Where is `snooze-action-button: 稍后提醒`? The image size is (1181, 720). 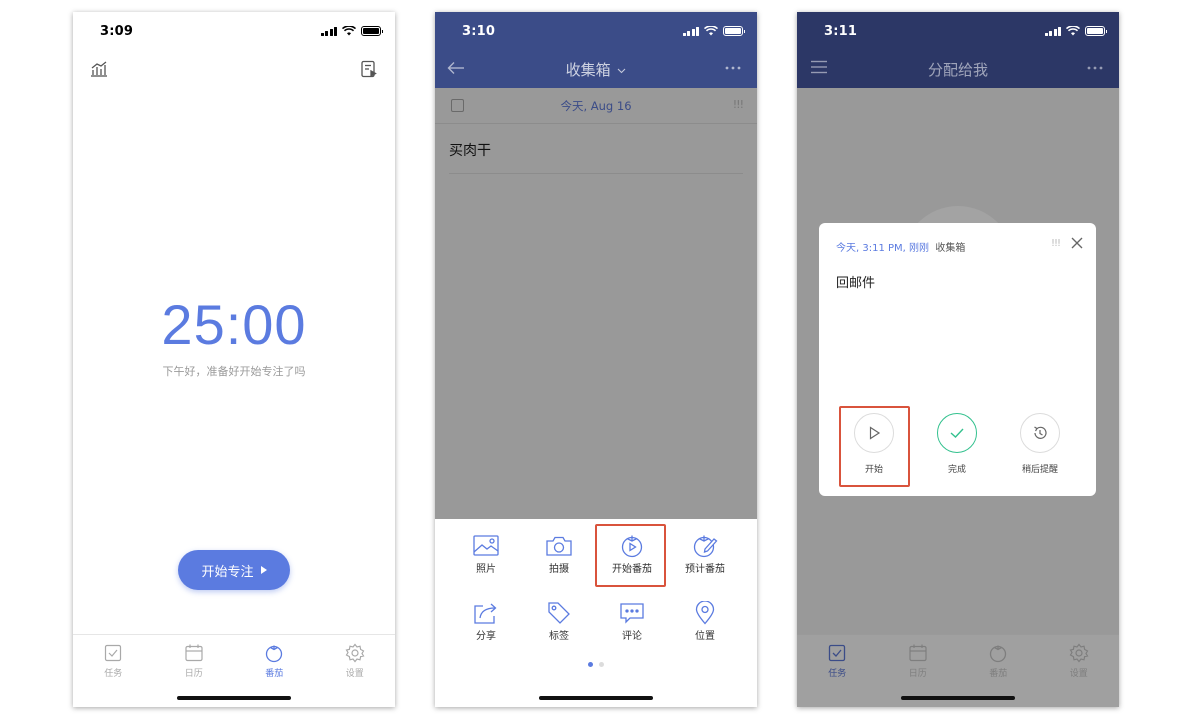
snooze-action-button: 稍后提醒 is located at coordinates (1040, 444).